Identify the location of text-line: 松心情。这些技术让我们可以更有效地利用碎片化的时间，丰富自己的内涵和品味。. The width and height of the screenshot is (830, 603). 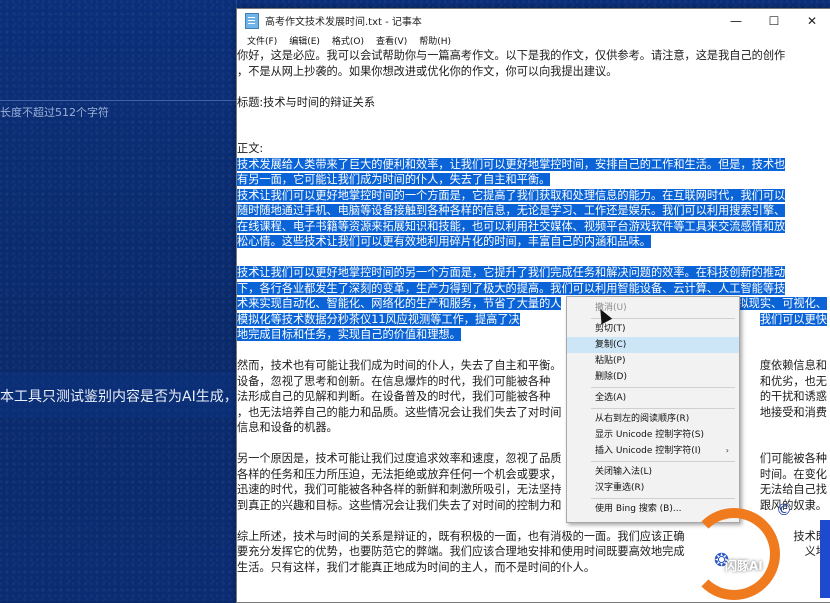
(444, 242).